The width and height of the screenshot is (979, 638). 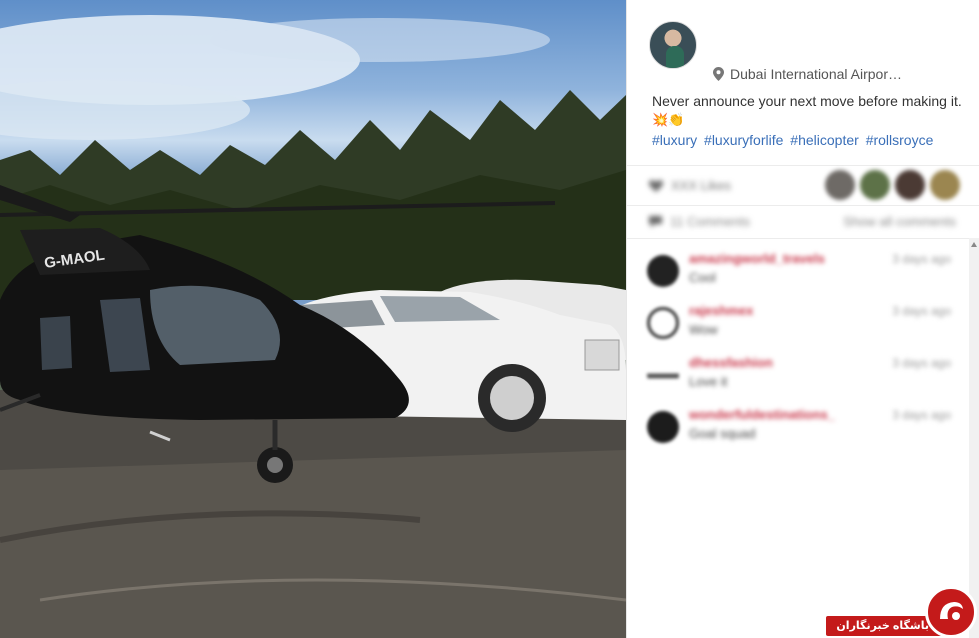 What do you see at coordinates (803, 185) in the screenshot?
I see `likes-row: XXX Likes` at bounding box center [803, 185].